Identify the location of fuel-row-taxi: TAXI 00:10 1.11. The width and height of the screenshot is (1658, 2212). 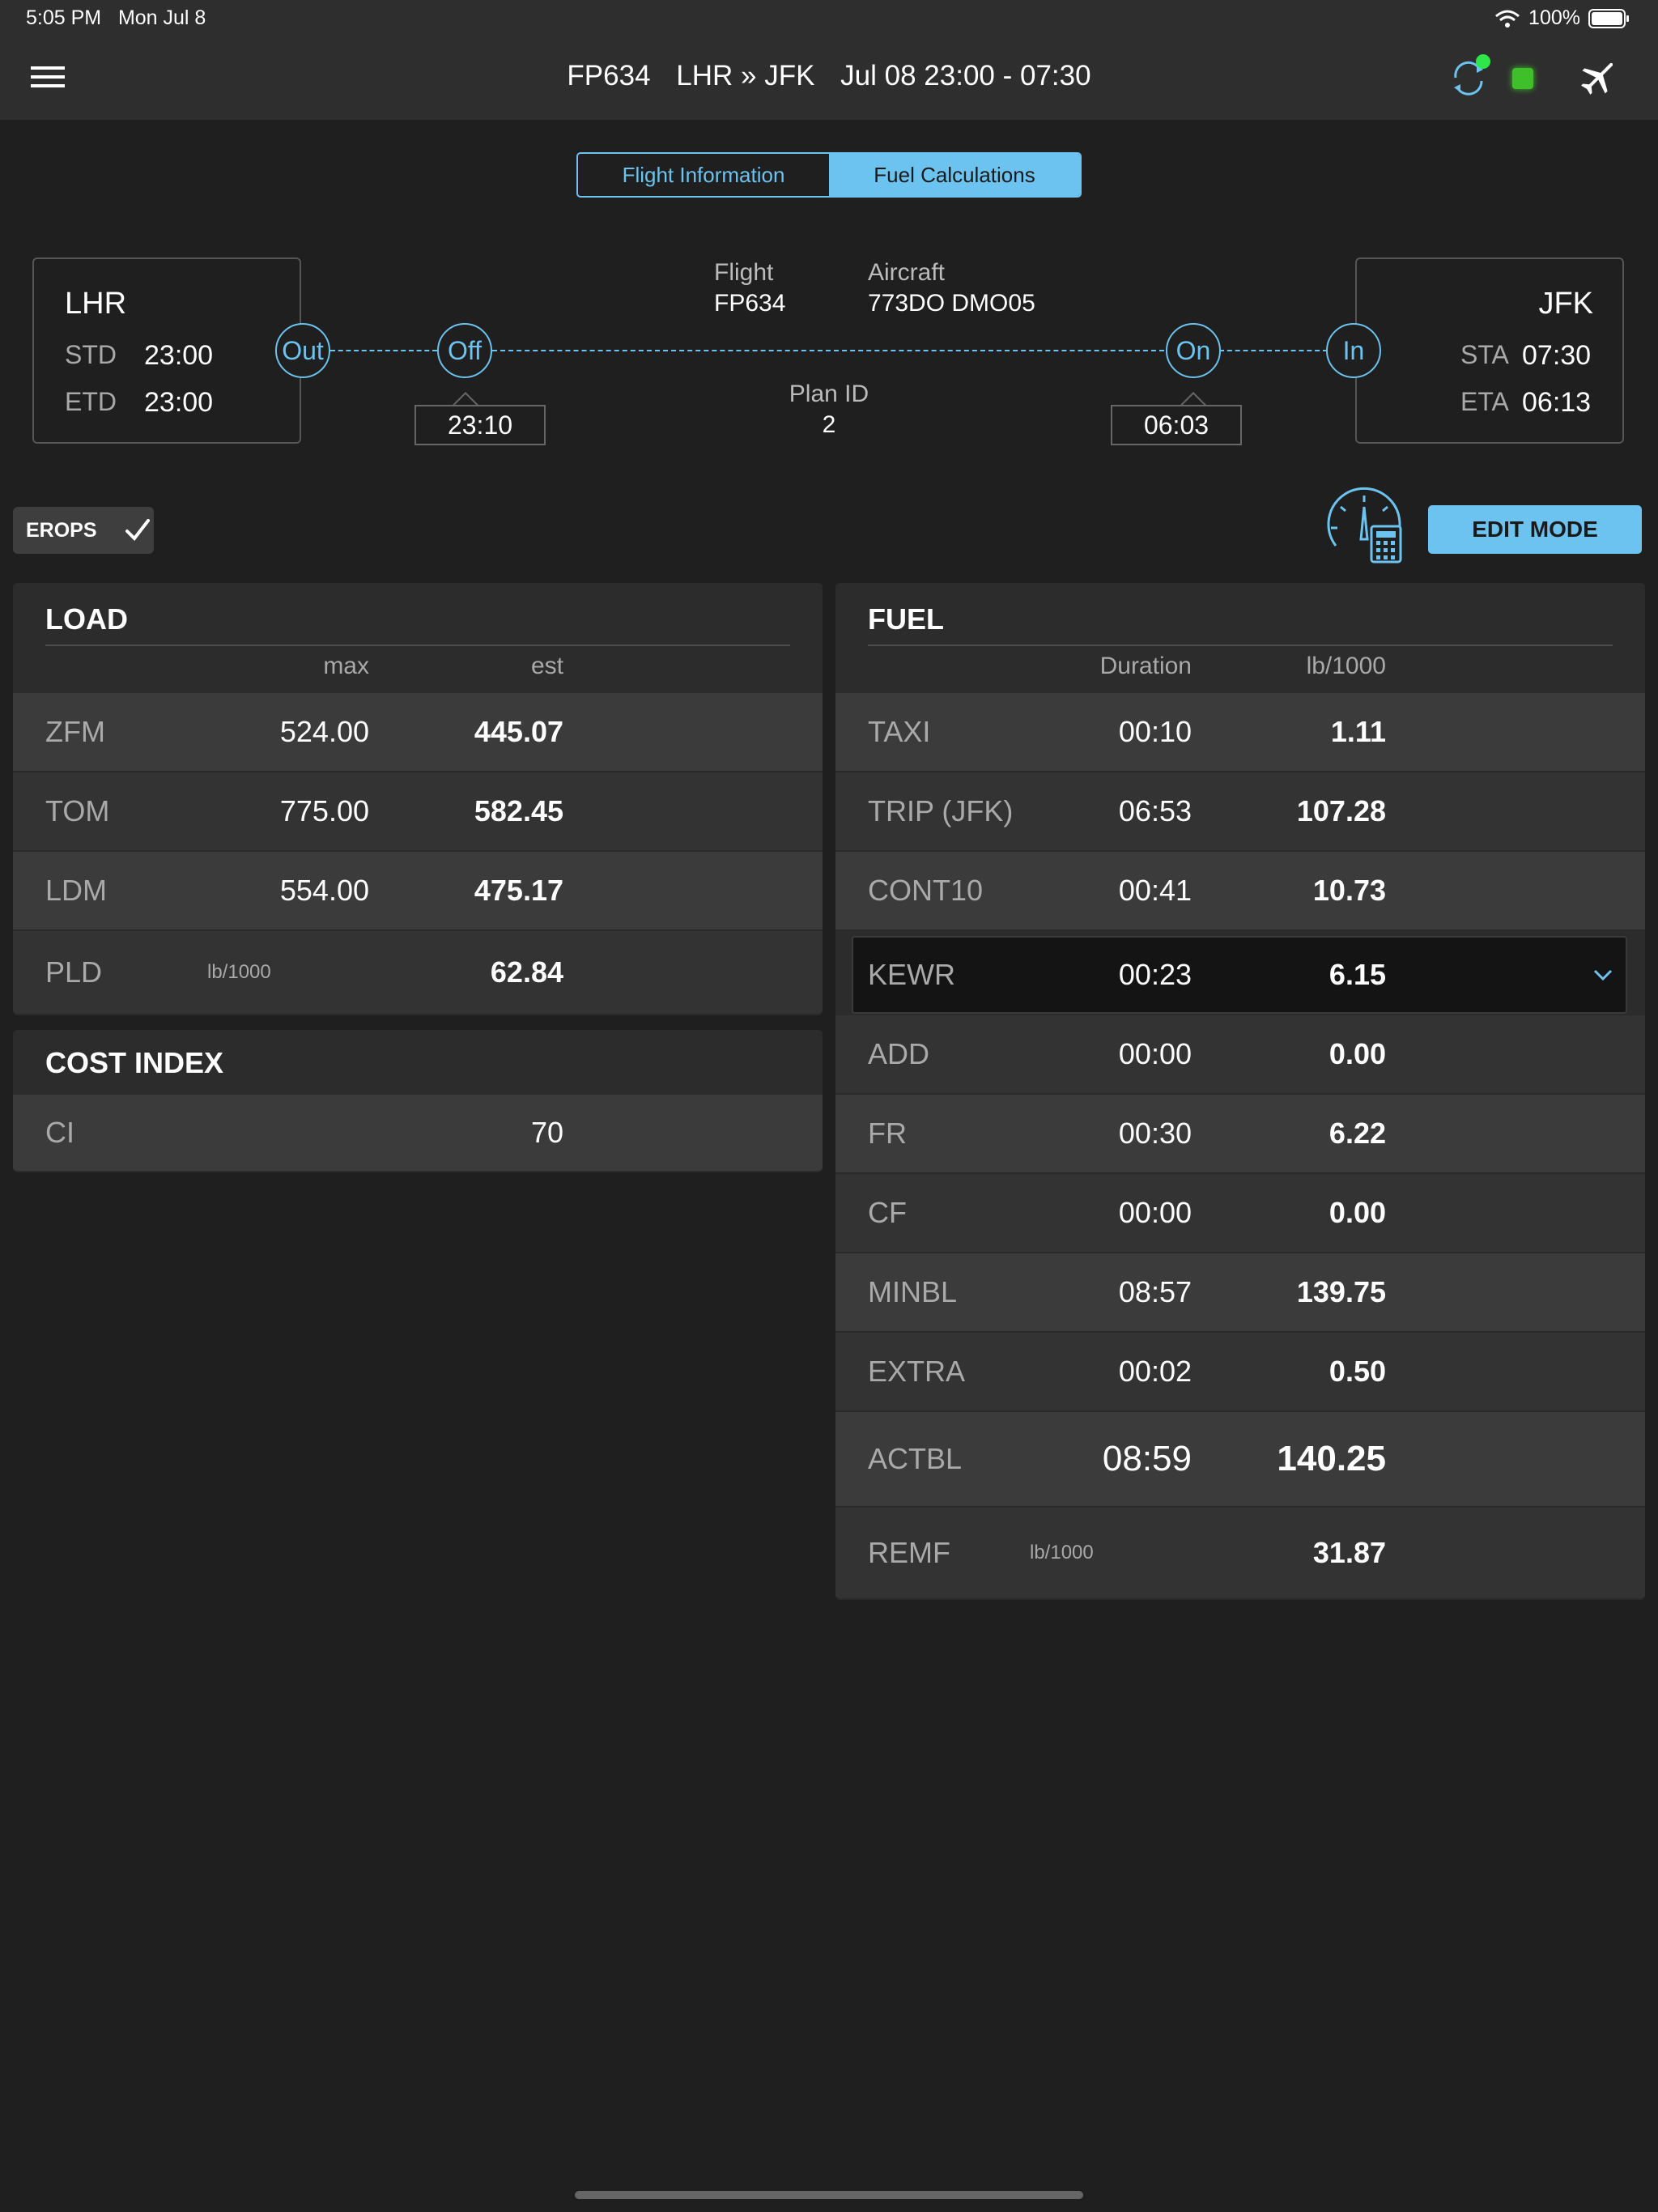
(1240, 732).